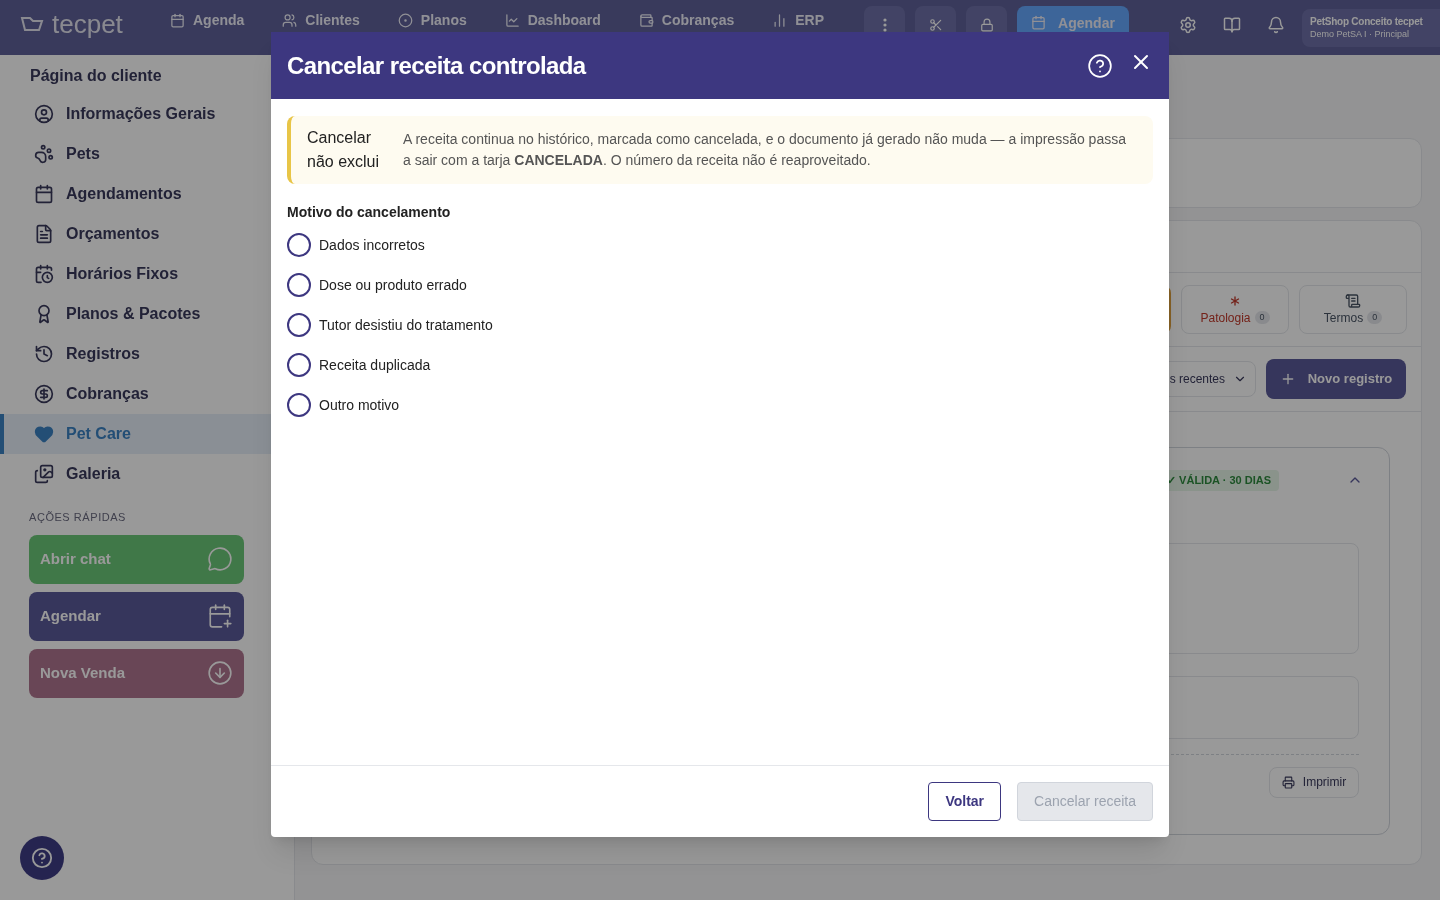 Image resolution: width=1440 pixels, height=900 pixels. Describe the element at coordinates (136, 616) in the screenshot. I see `quick-action-button: Agendar` at that location.